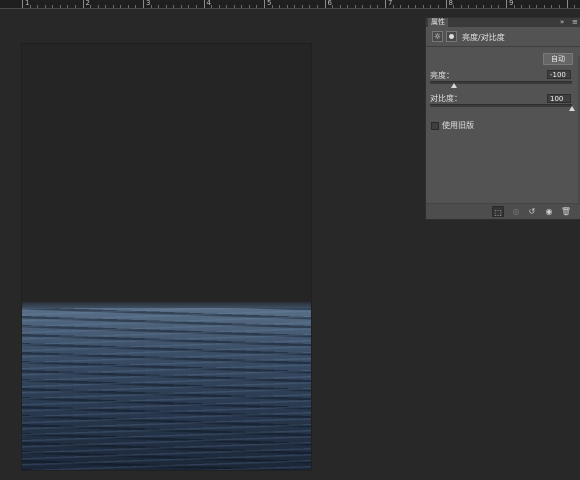 The height and width of the screenshot is (480, 580). I want to click on brightness-slider-thumb, so click(453, 85).